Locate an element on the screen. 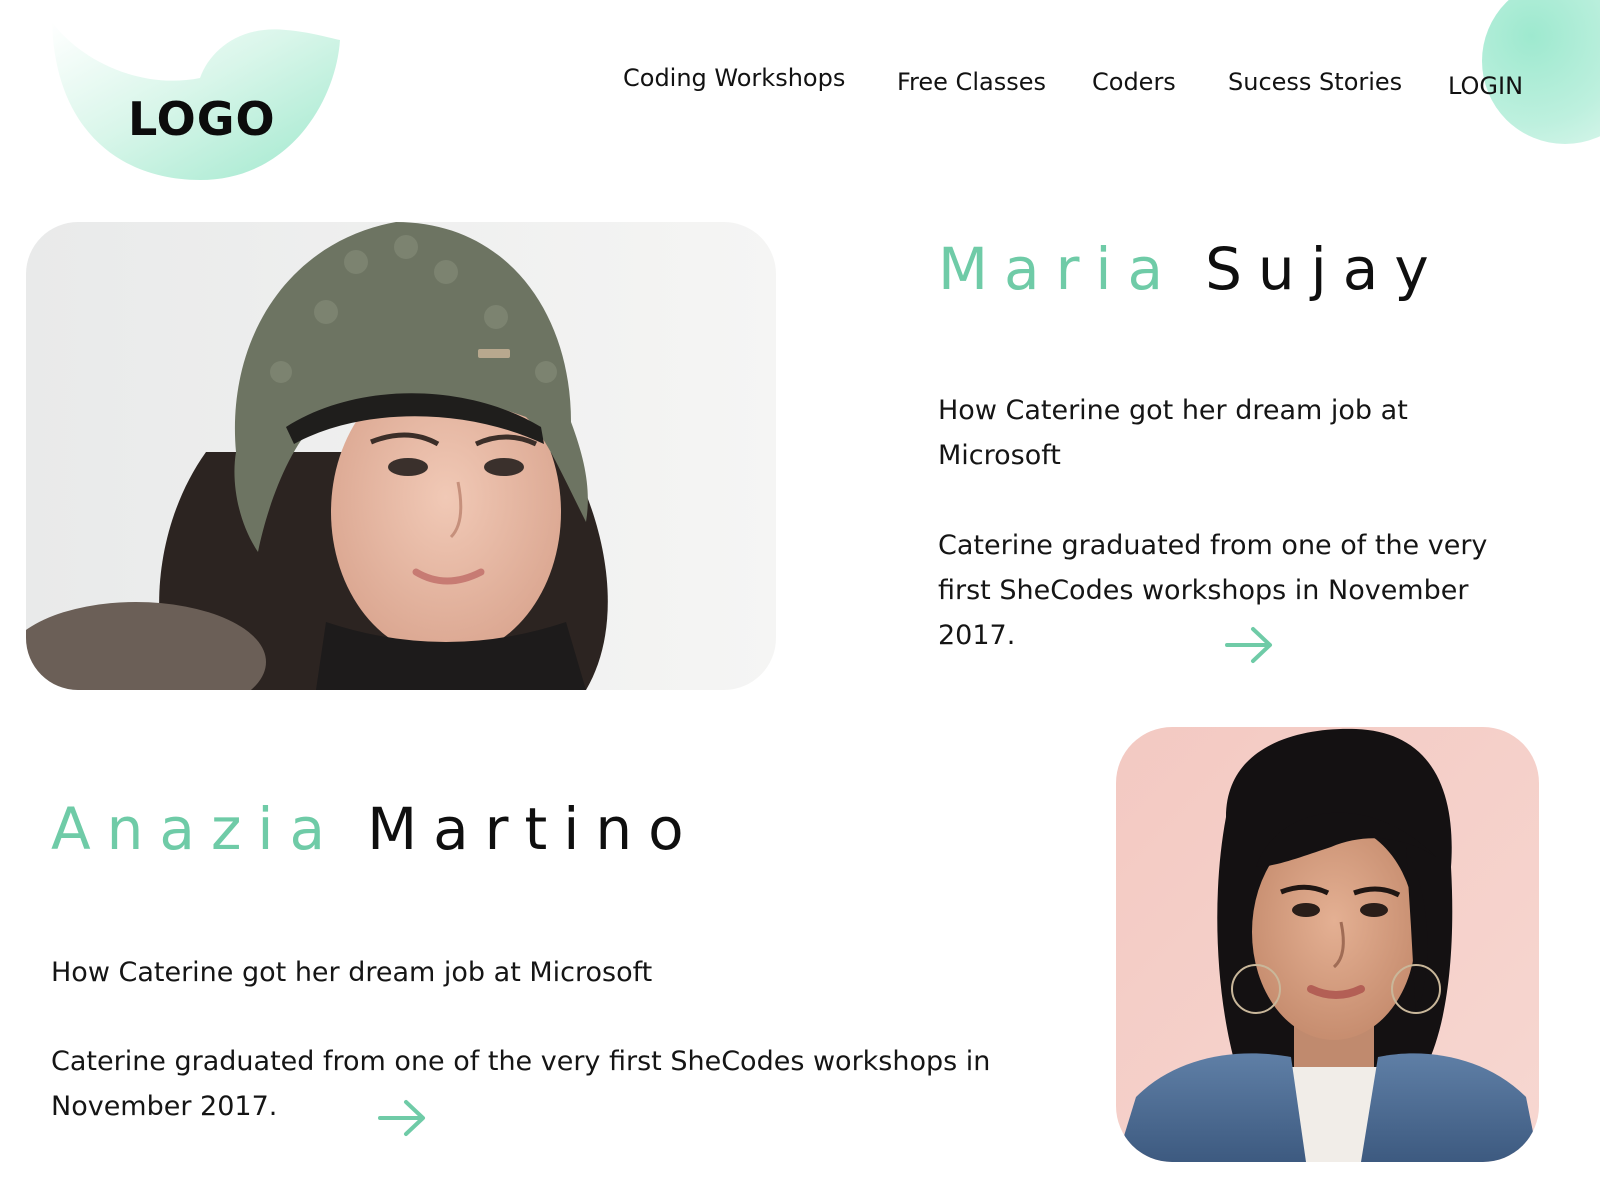  logo: LOGO is located at coordinates (195, 105).